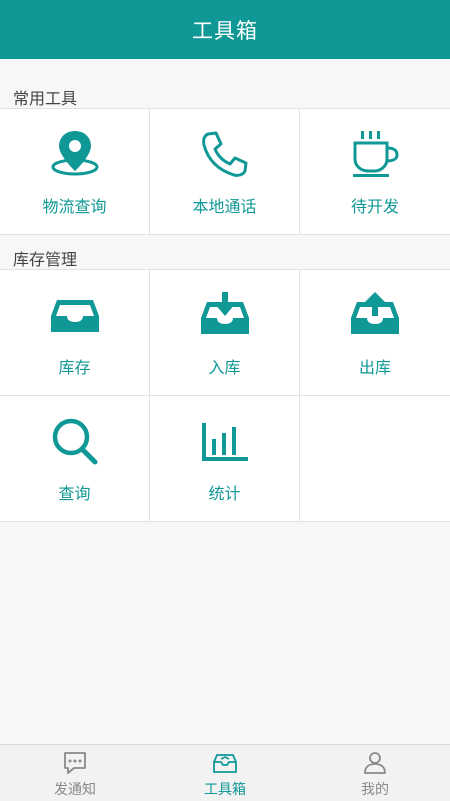 Image resolution: width=450 pixels, height=801 pixels. I want to click on tool-label: 入库, so click(224, 367).